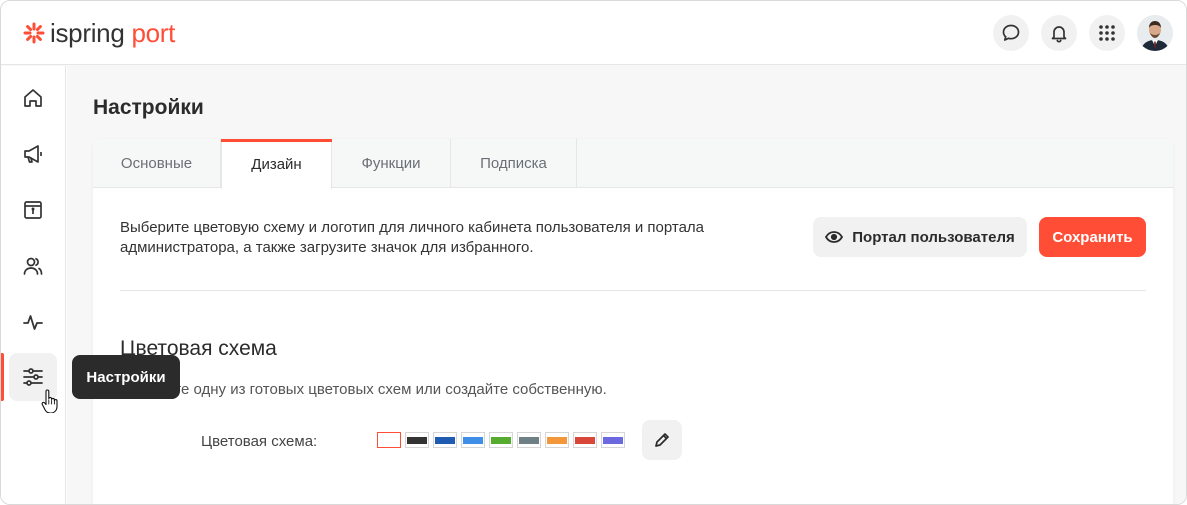 This screenshot has height=505, width=1187. What do you see at coordinates (276, 164) in the screenshot?
I see `tab-design: Дизайн` at bounding box center [276, 164].